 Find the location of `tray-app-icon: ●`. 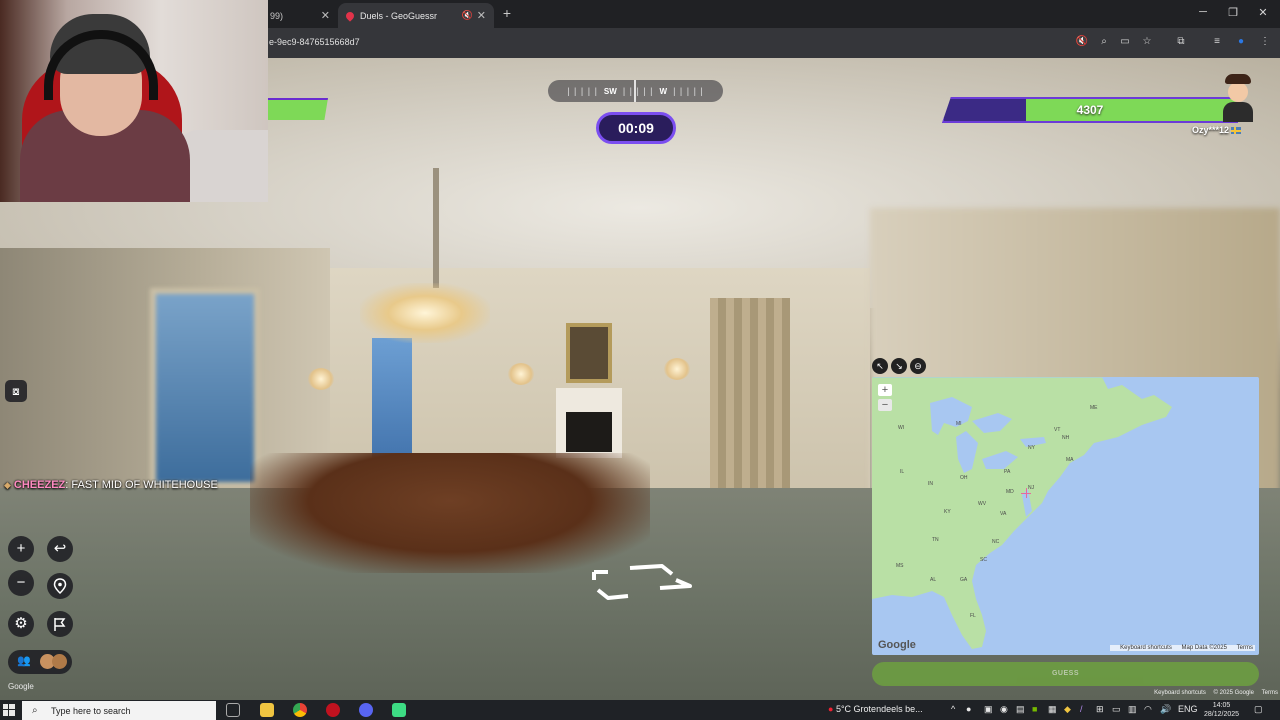

tray-app-icon: ● is located at coordinates (968, 709).